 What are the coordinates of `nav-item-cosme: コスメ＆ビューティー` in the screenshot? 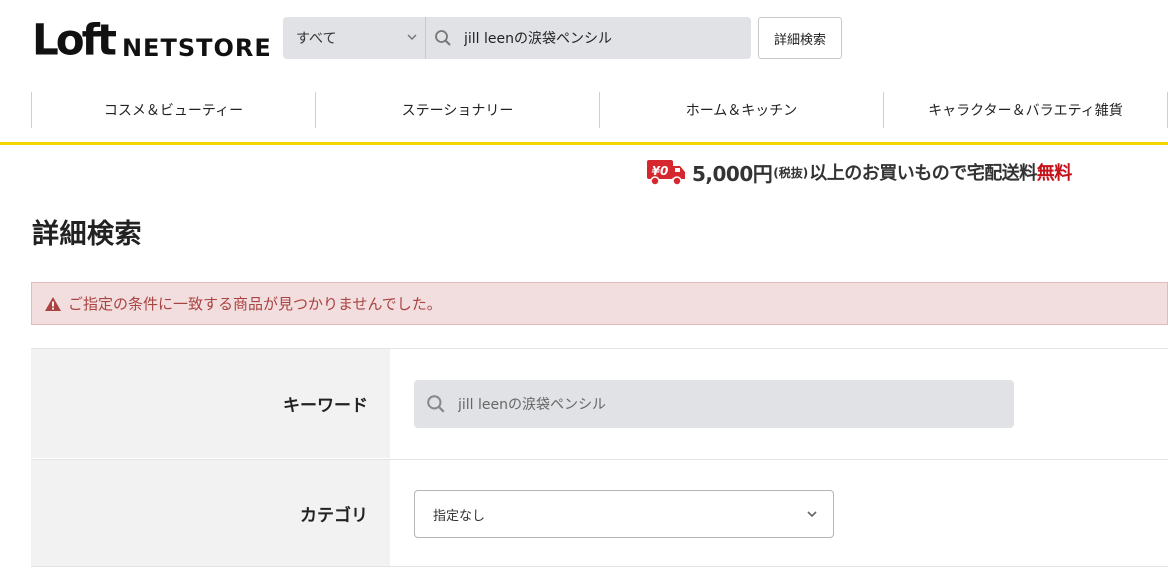 It's located at (173, 110).